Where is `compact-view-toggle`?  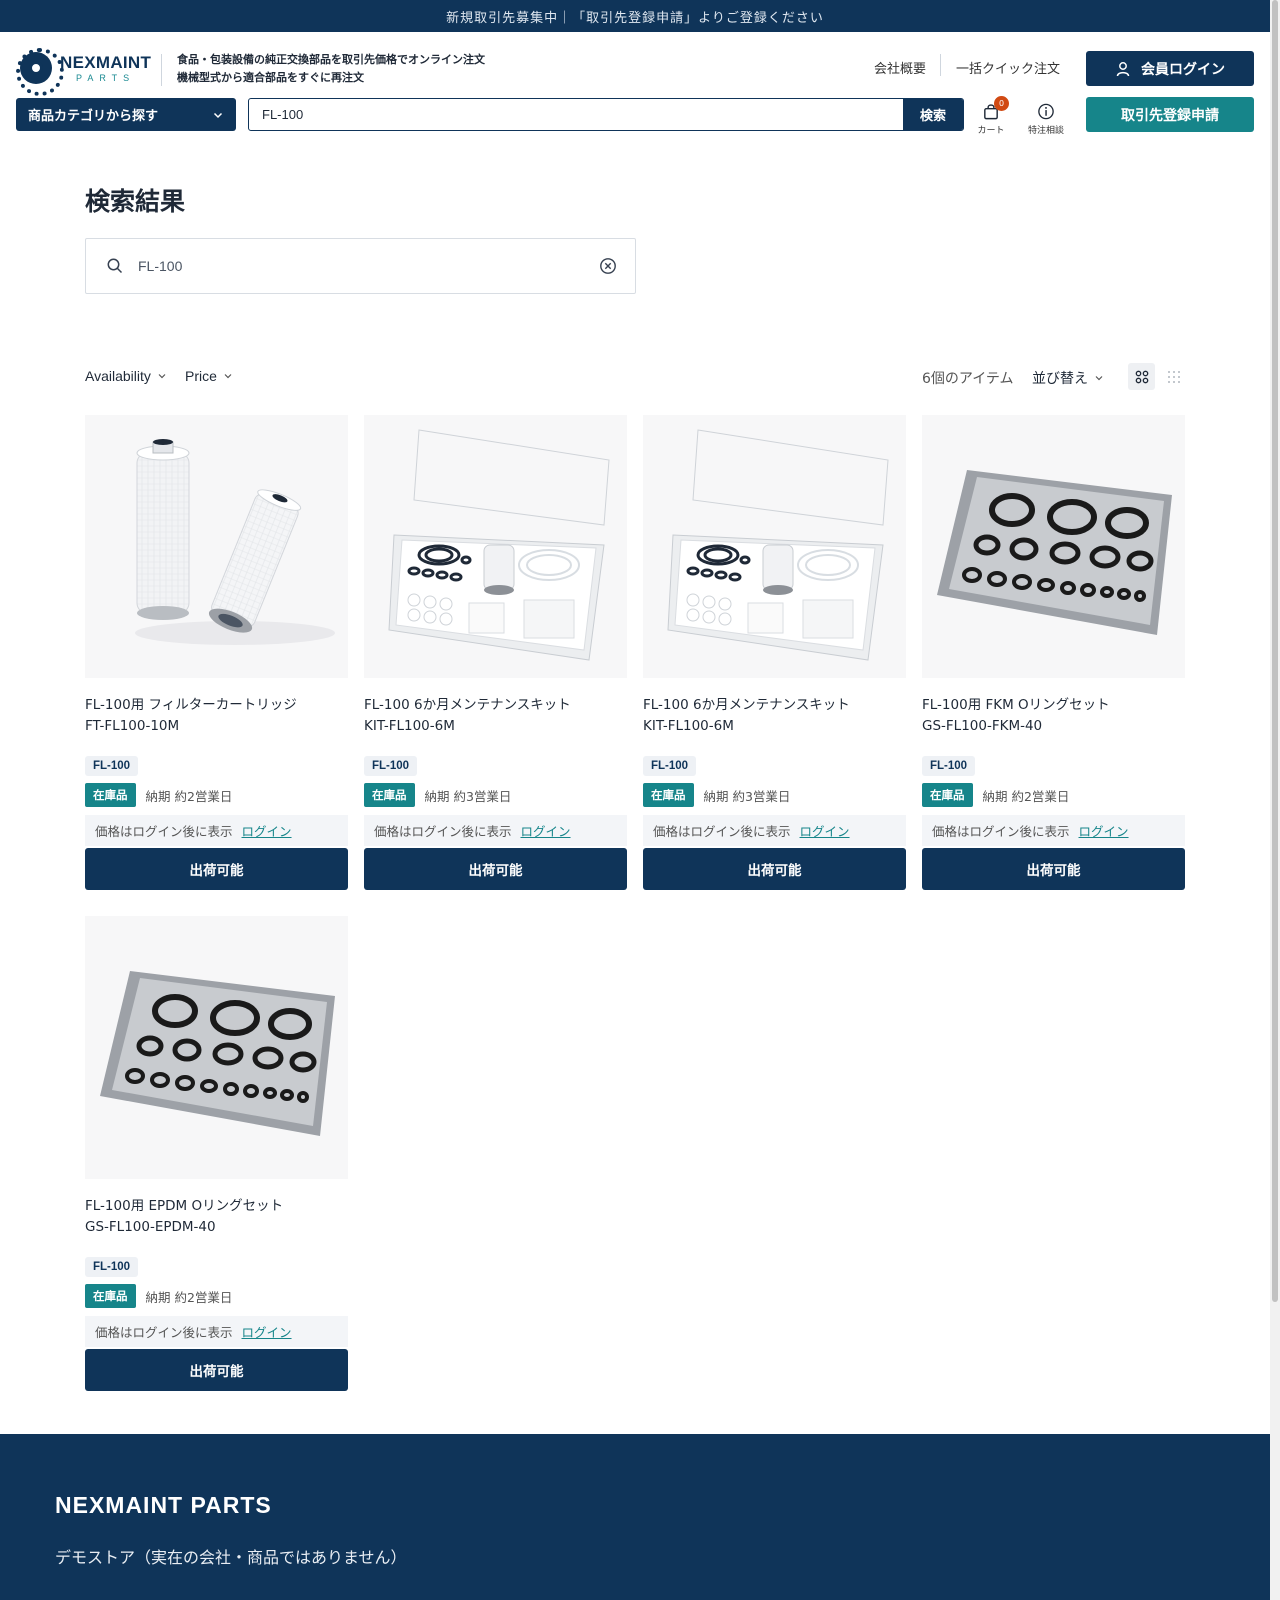
compact-view-toggle is located at coordinates (1173, 376).